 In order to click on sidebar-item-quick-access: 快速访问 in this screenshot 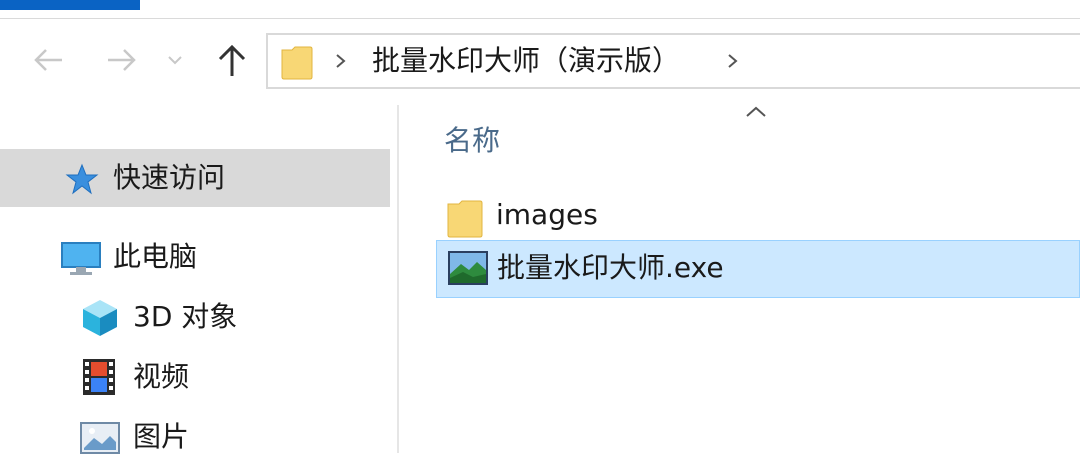, I will do `click(195, 178)`.